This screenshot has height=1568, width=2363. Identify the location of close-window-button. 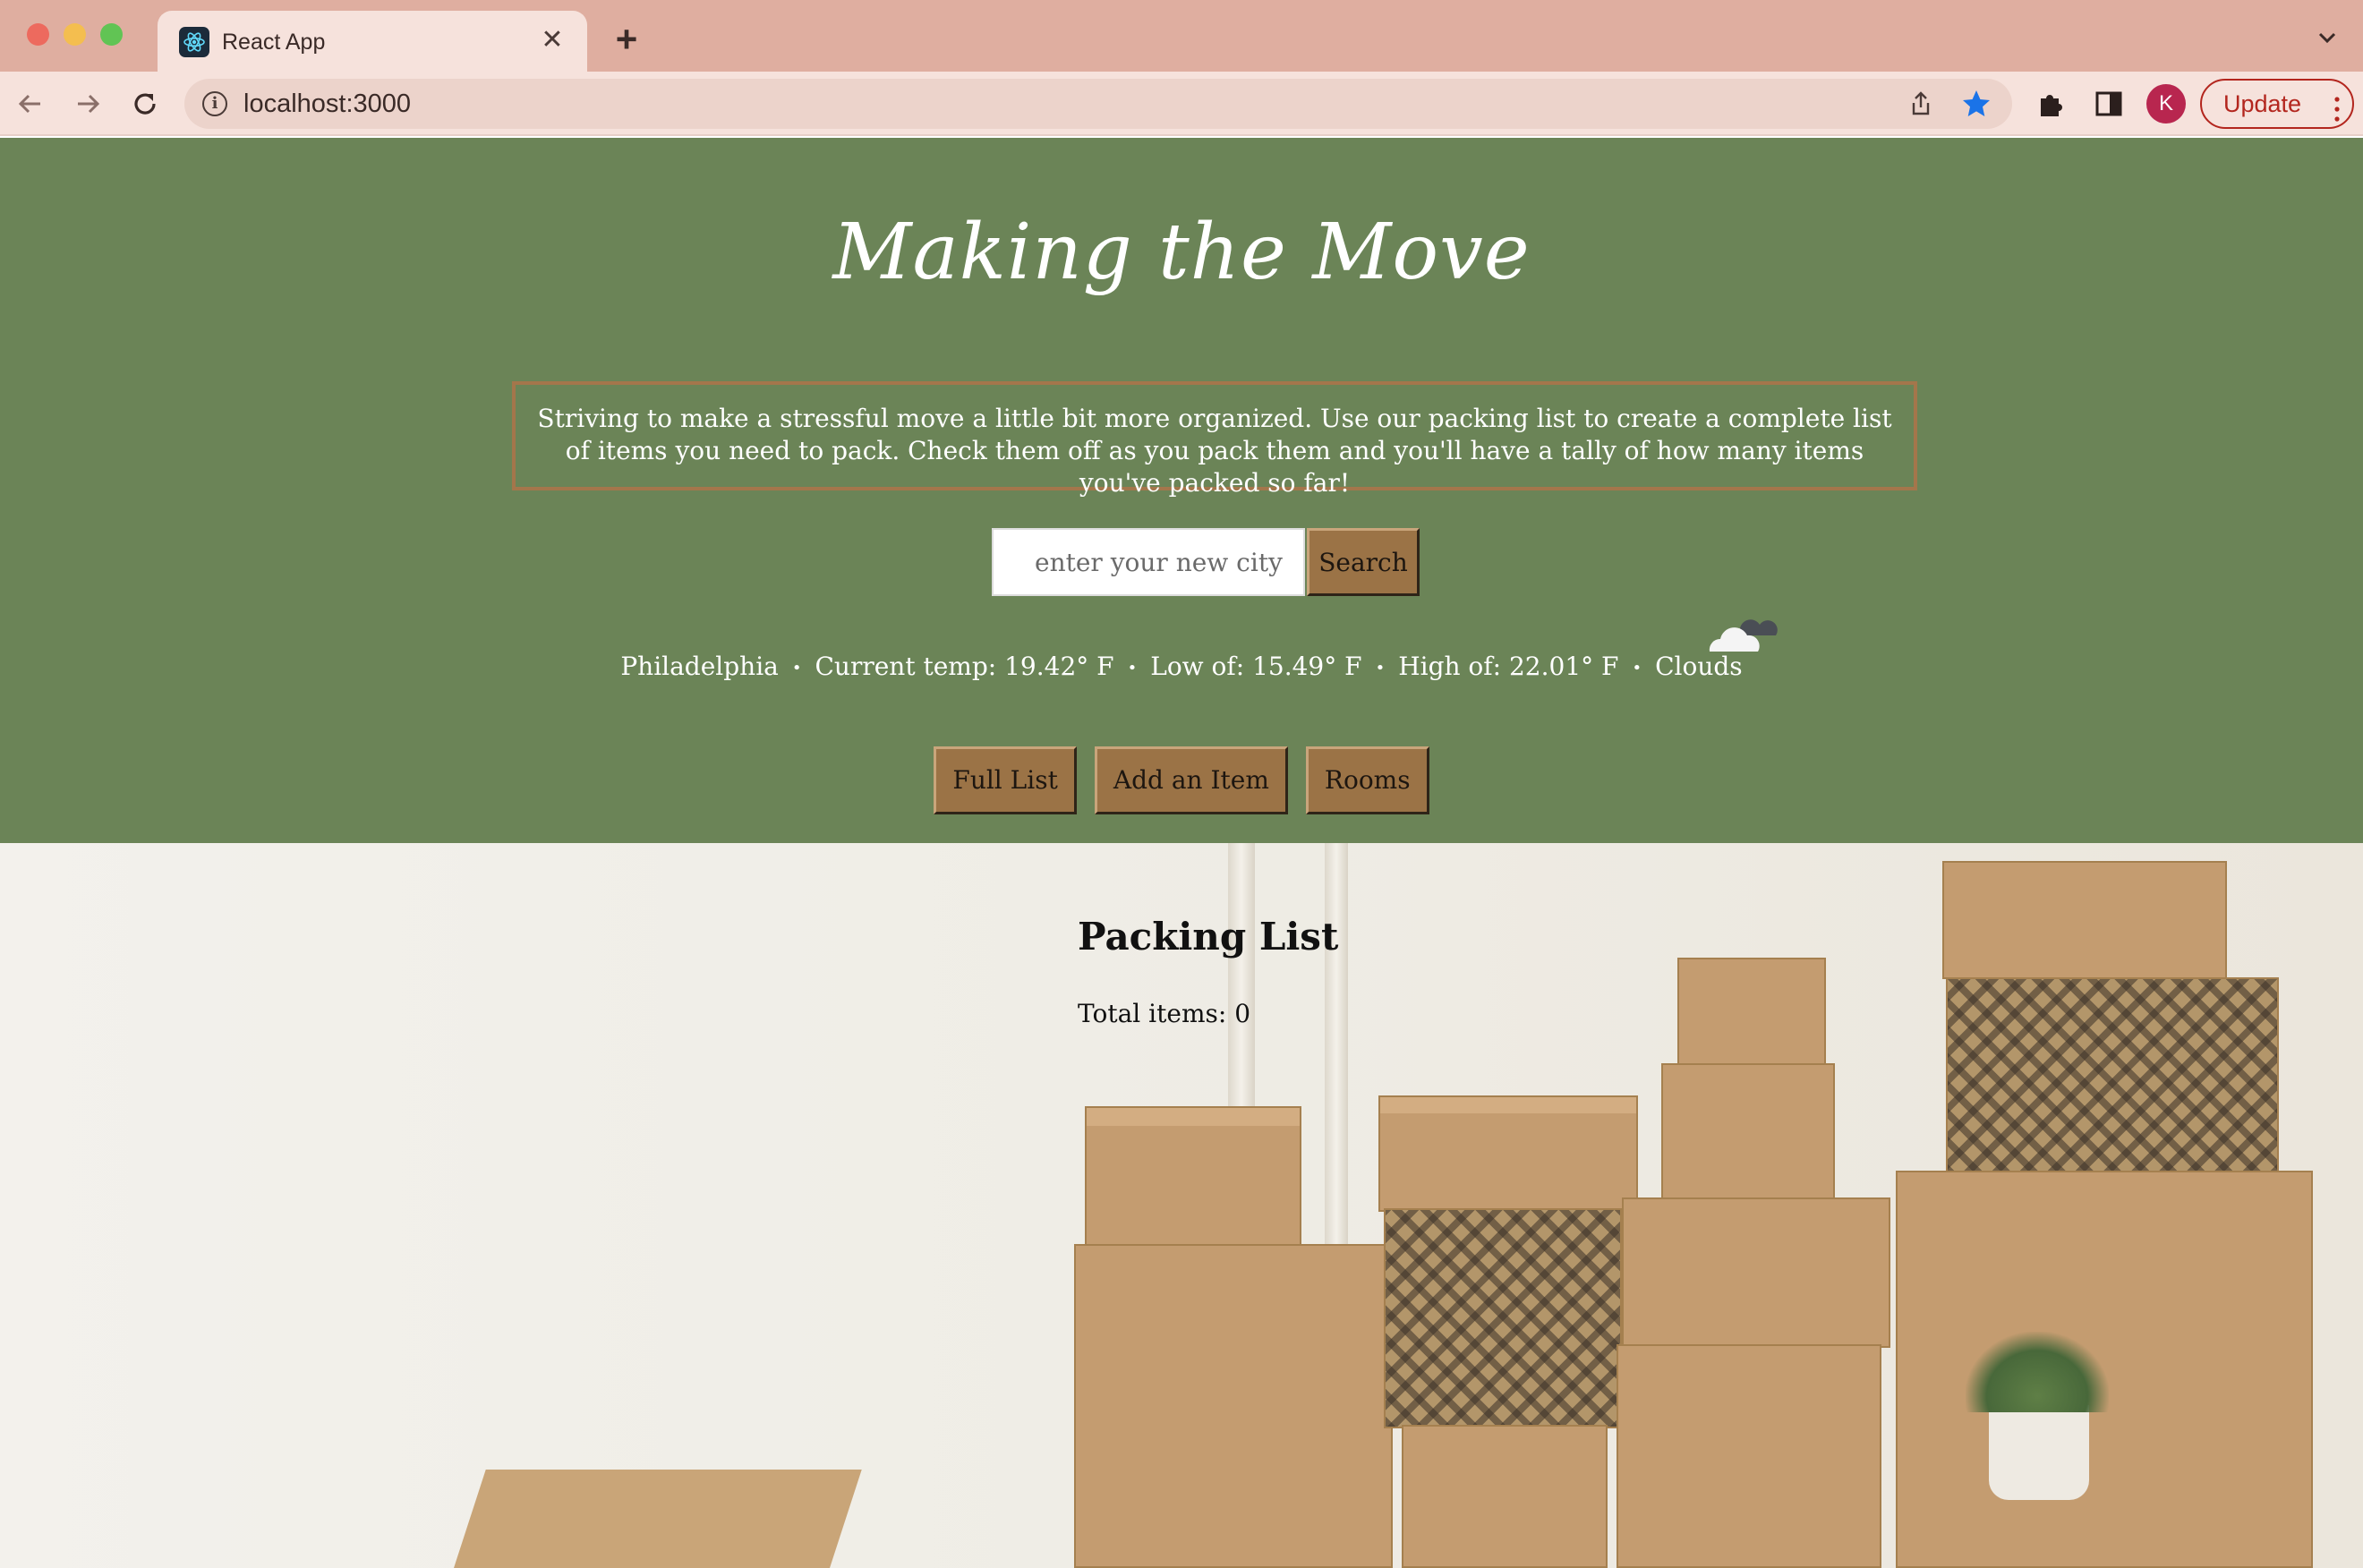
(38, 34).